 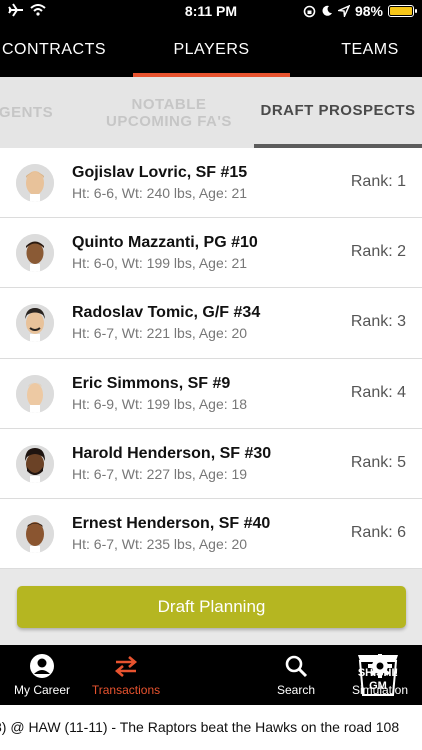 I want to click on tab-contracts: CONTRACTS, so click(x=54, y=49).